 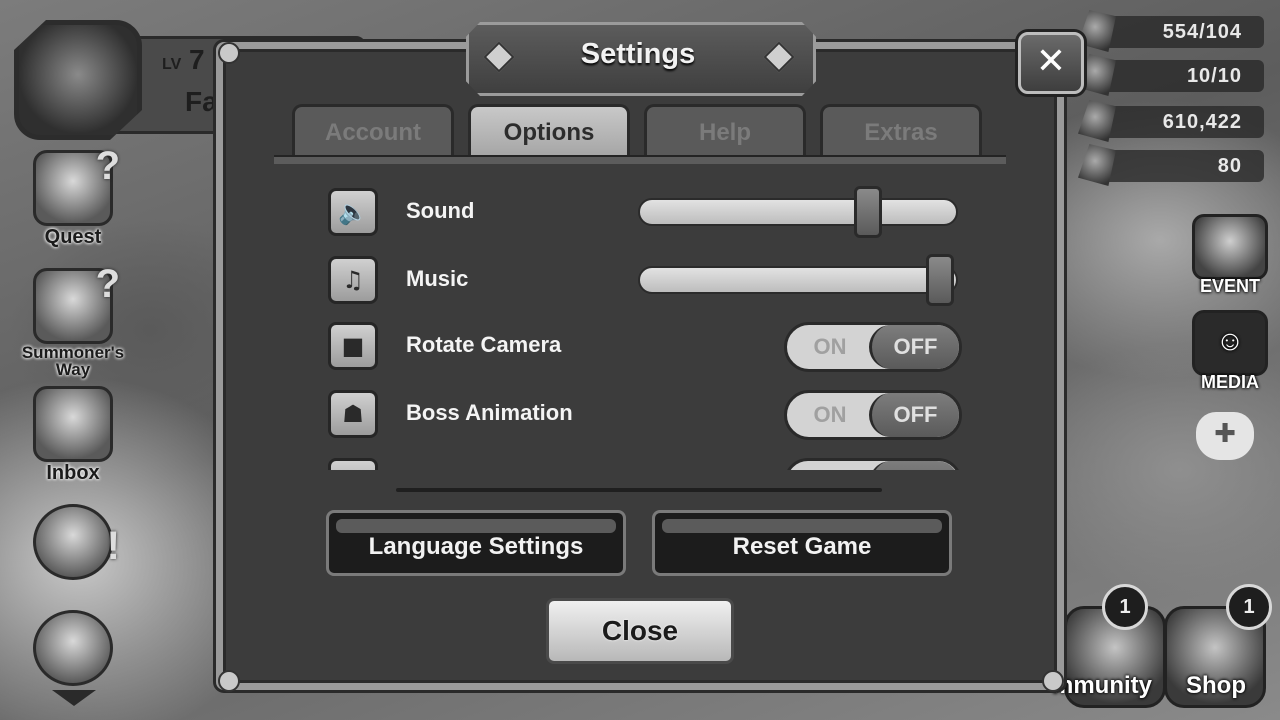 What do you see at coordinates (1249, 607) in the screenshot?
I see `shop-notification-badge: 1` at bounding box center [1249, 607].